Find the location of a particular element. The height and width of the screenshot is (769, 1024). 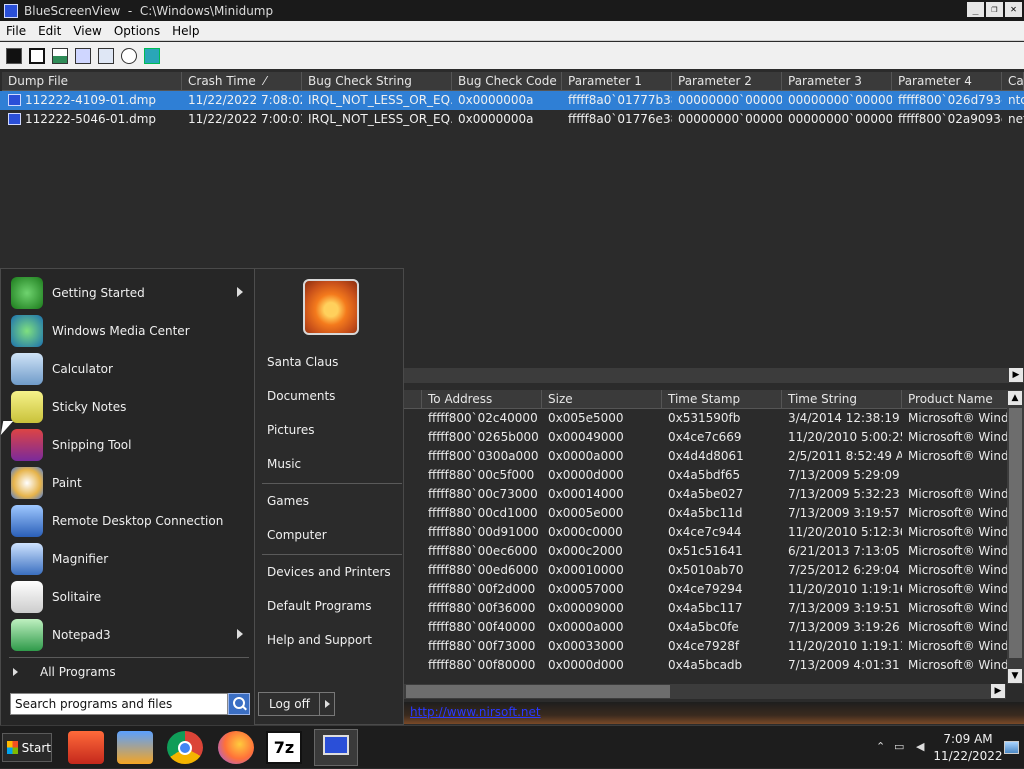

media-player-icon is located at coordinates (135, 747).